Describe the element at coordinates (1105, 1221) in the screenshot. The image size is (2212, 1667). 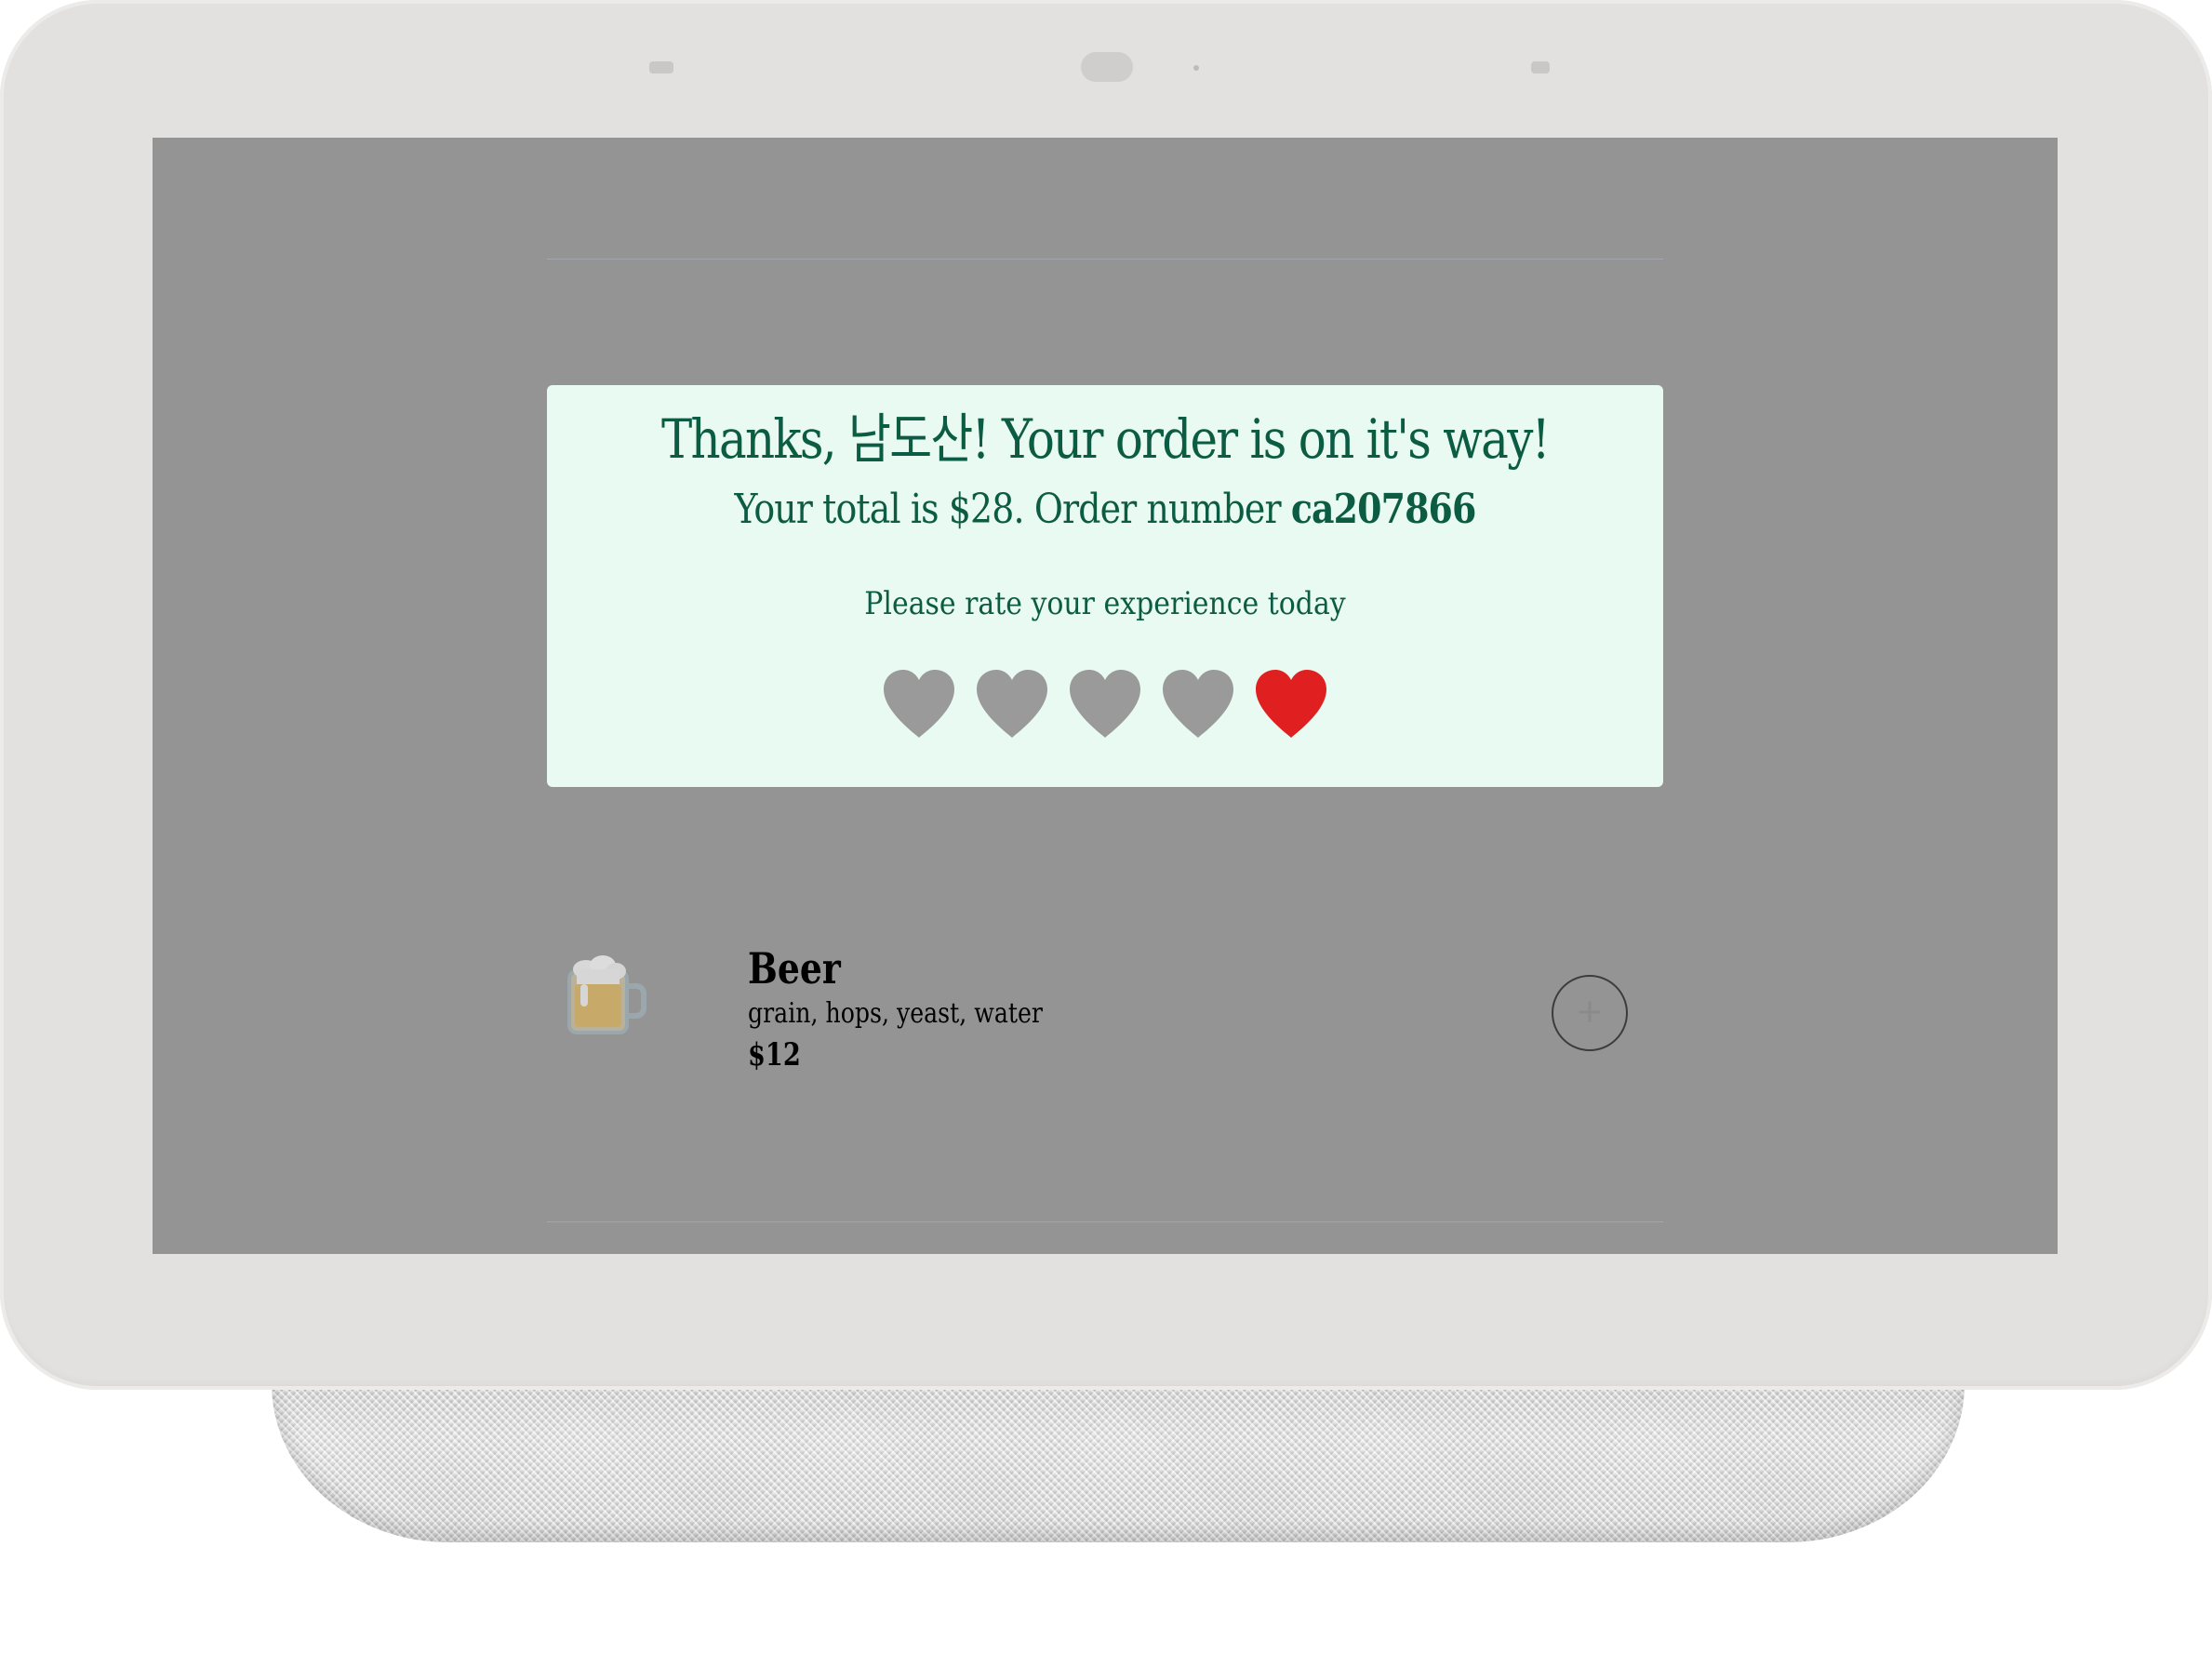
I see `divider-bottom` at that location.